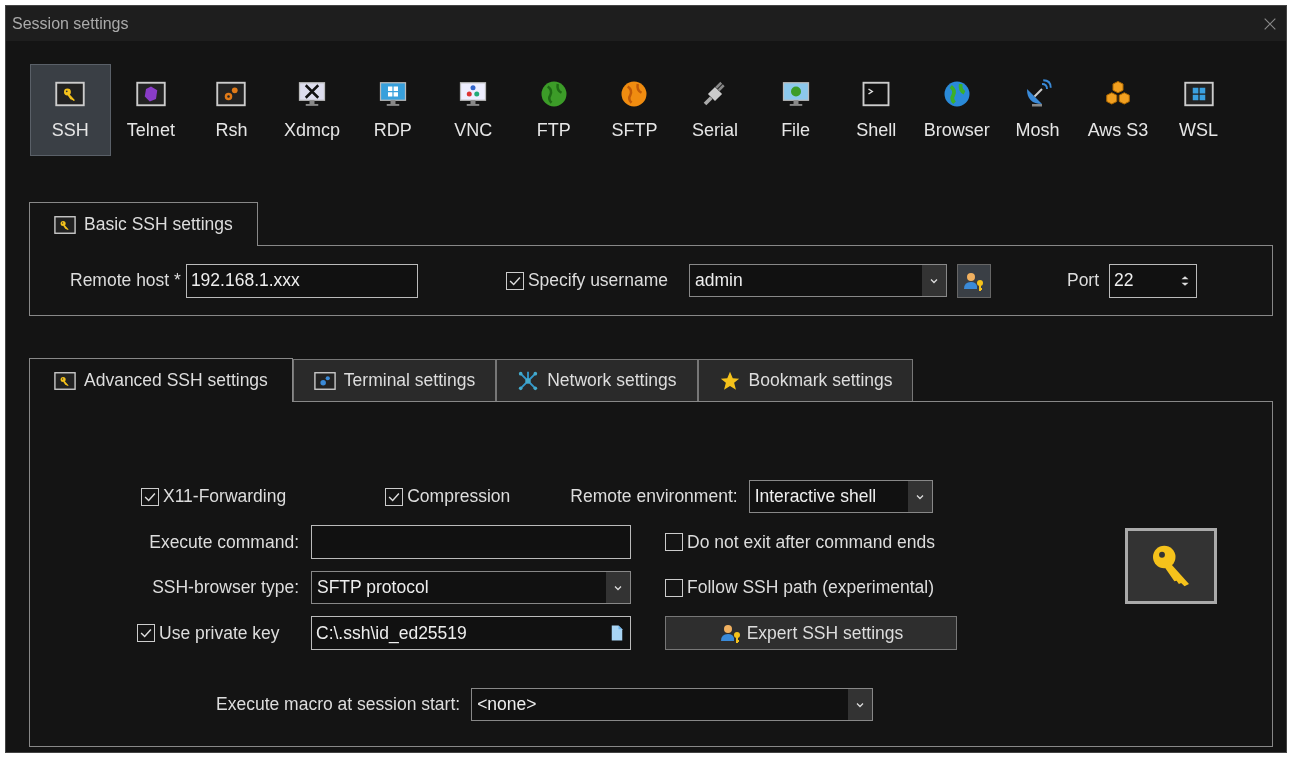  What do you see at coordinates (394, 380) in the screenshot?
I see `settings-tab: Terminal settings` at bounding box center [394, 380].